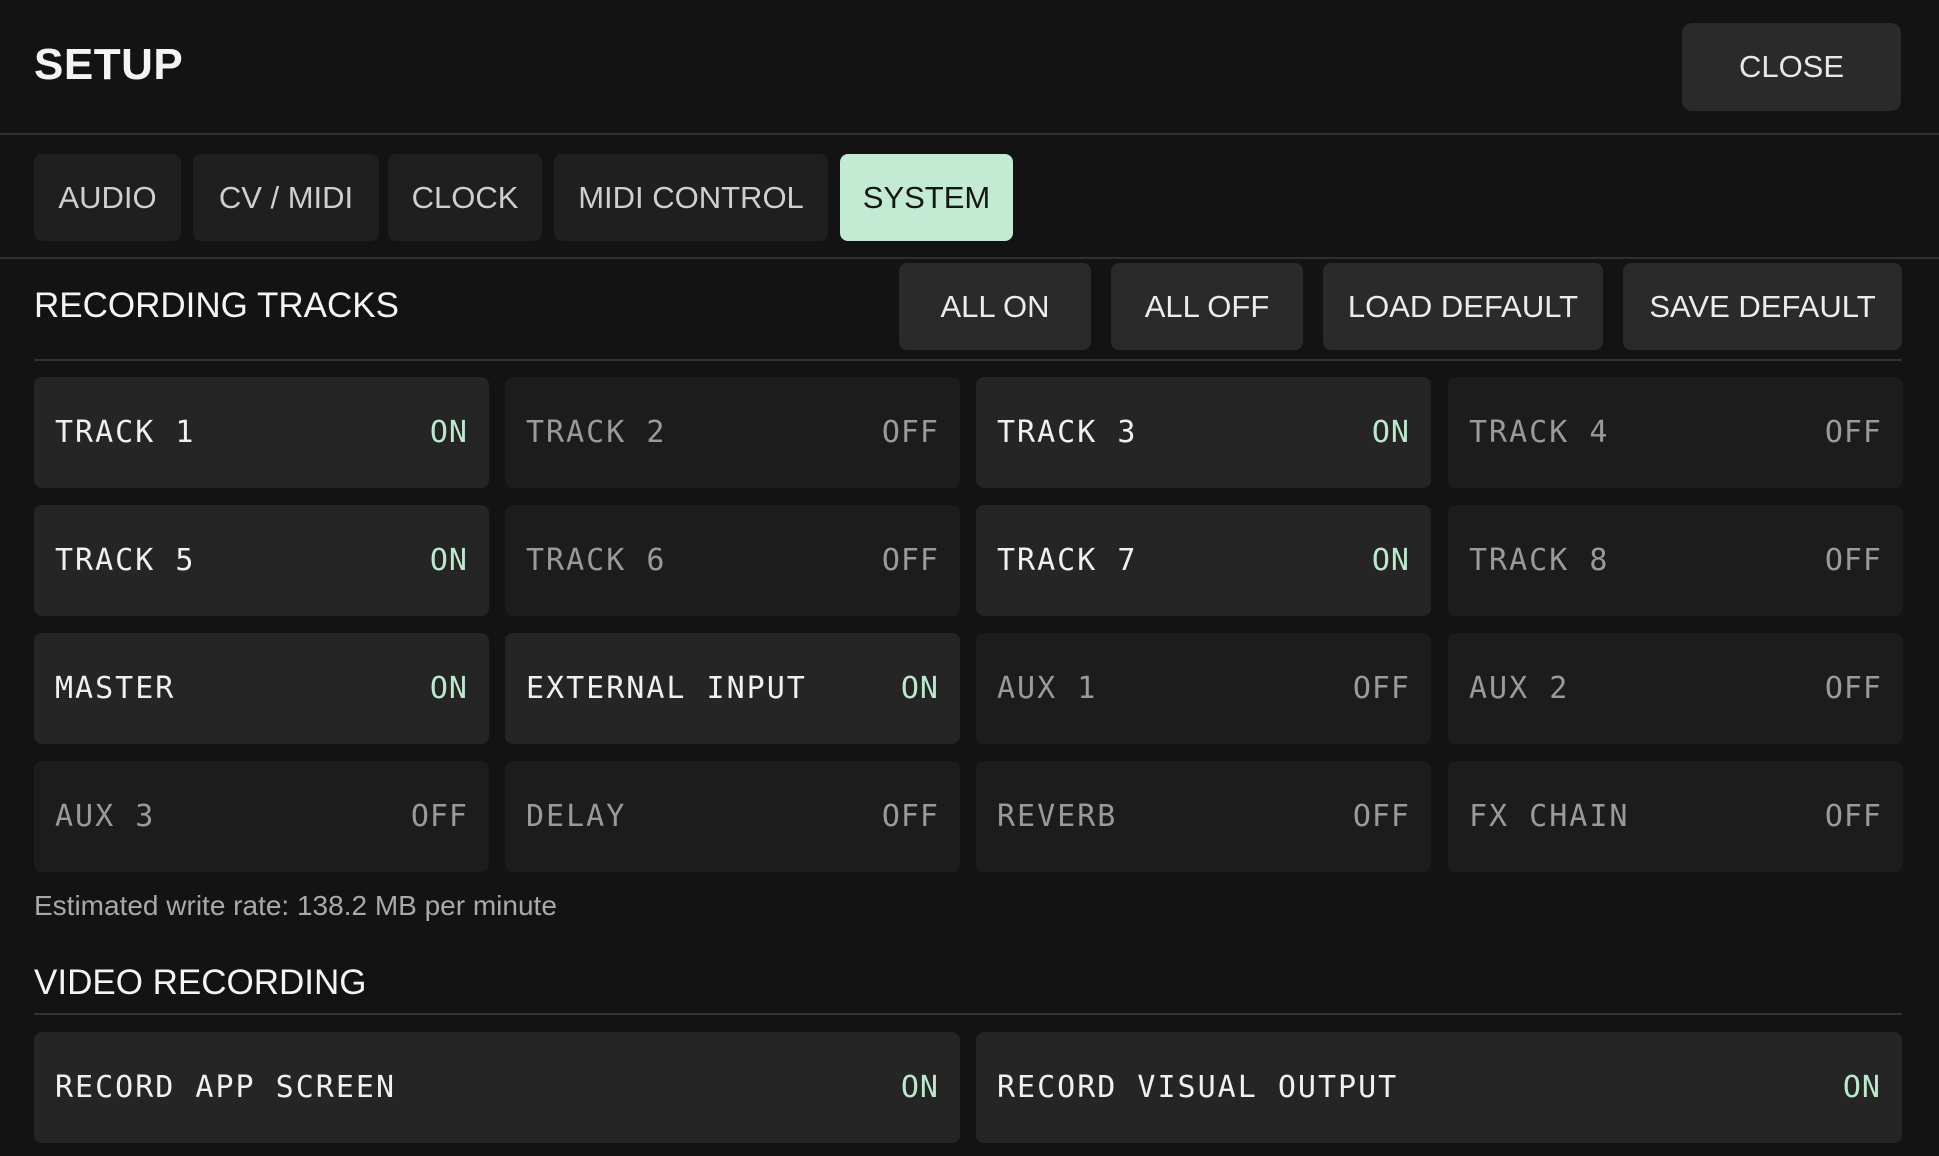 The width and height of the screenshot is (1939, 1156). I want to click on track-label: AUX 2, so click(1519, 688).